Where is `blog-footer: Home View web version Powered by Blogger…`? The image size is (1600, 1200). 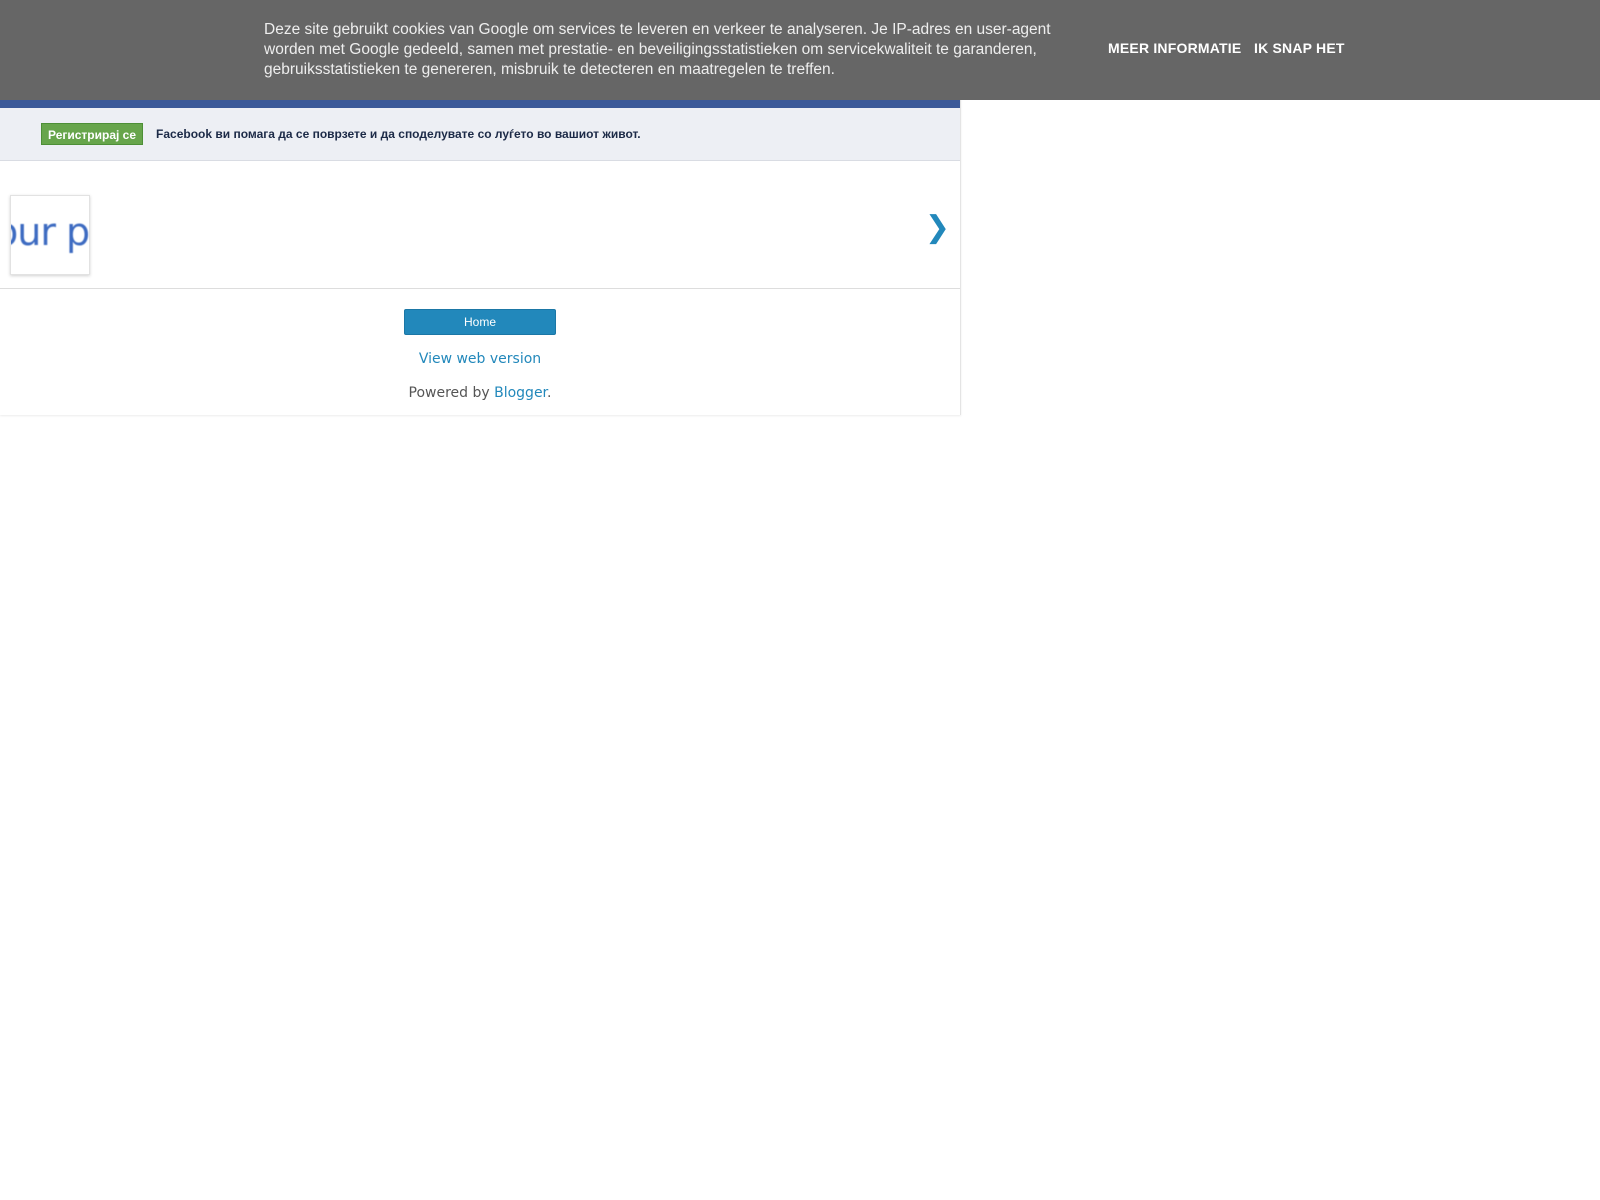
blog-footer: Home View web version Powered by Blogger… is located at coordinates (480, 345).